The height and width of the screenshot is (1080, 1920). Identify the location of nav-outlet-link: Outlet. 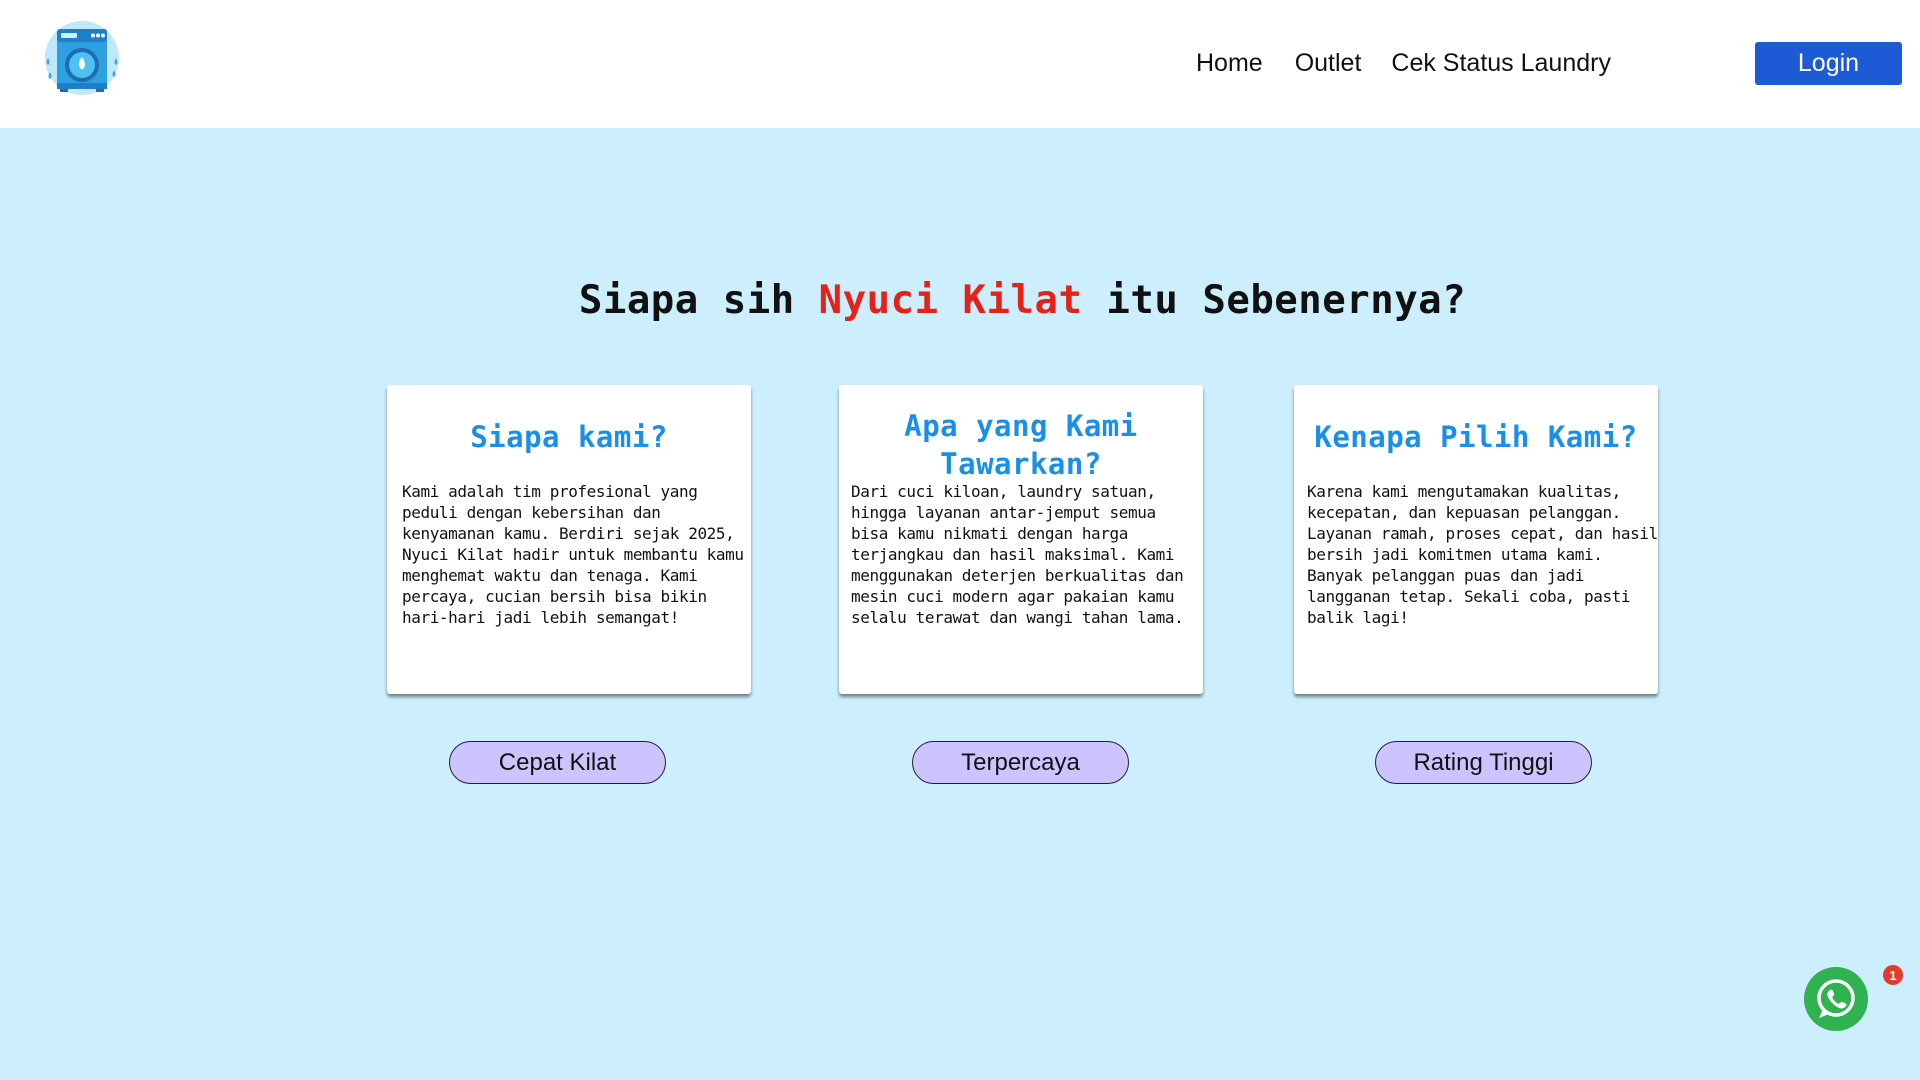
(1328, 63).